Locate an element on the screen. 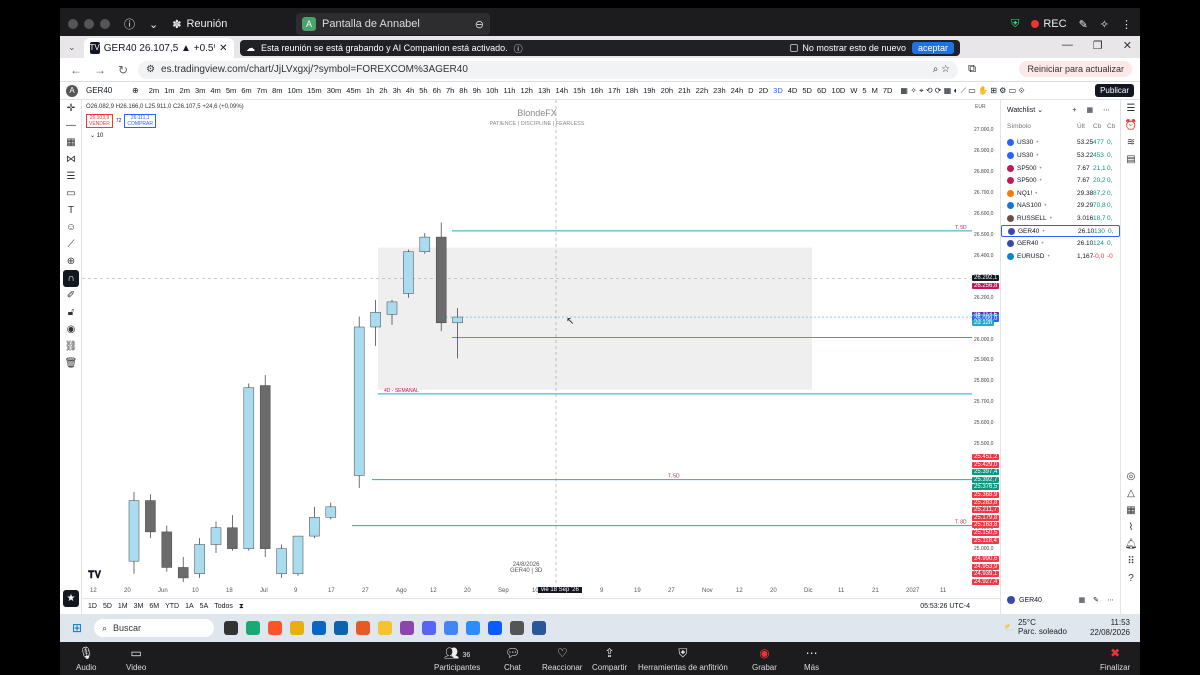 This screenshot has height=675, width=1200. screen-share-indicator: A Pantalla de Annabel ⊖ is located at coordinates (393, 24).